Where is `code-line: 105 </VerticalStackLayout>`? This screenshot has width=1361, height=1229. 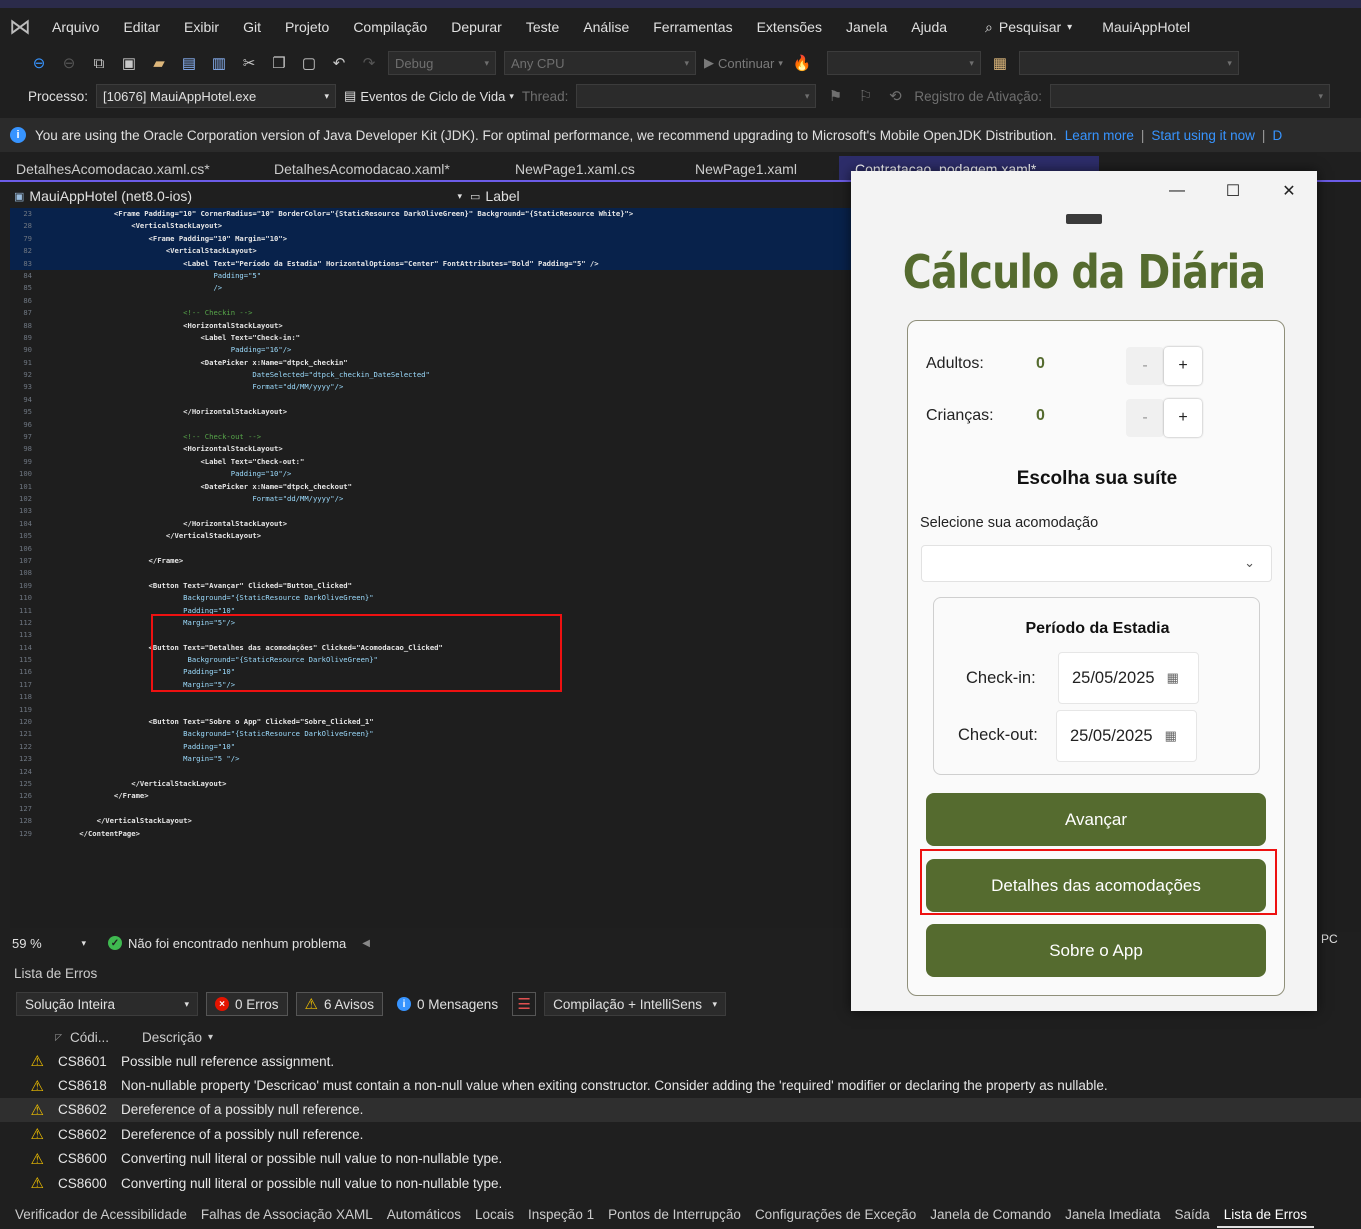
code-line: 105 </VerticalStackLayout> is located at coordinates (430, 536).